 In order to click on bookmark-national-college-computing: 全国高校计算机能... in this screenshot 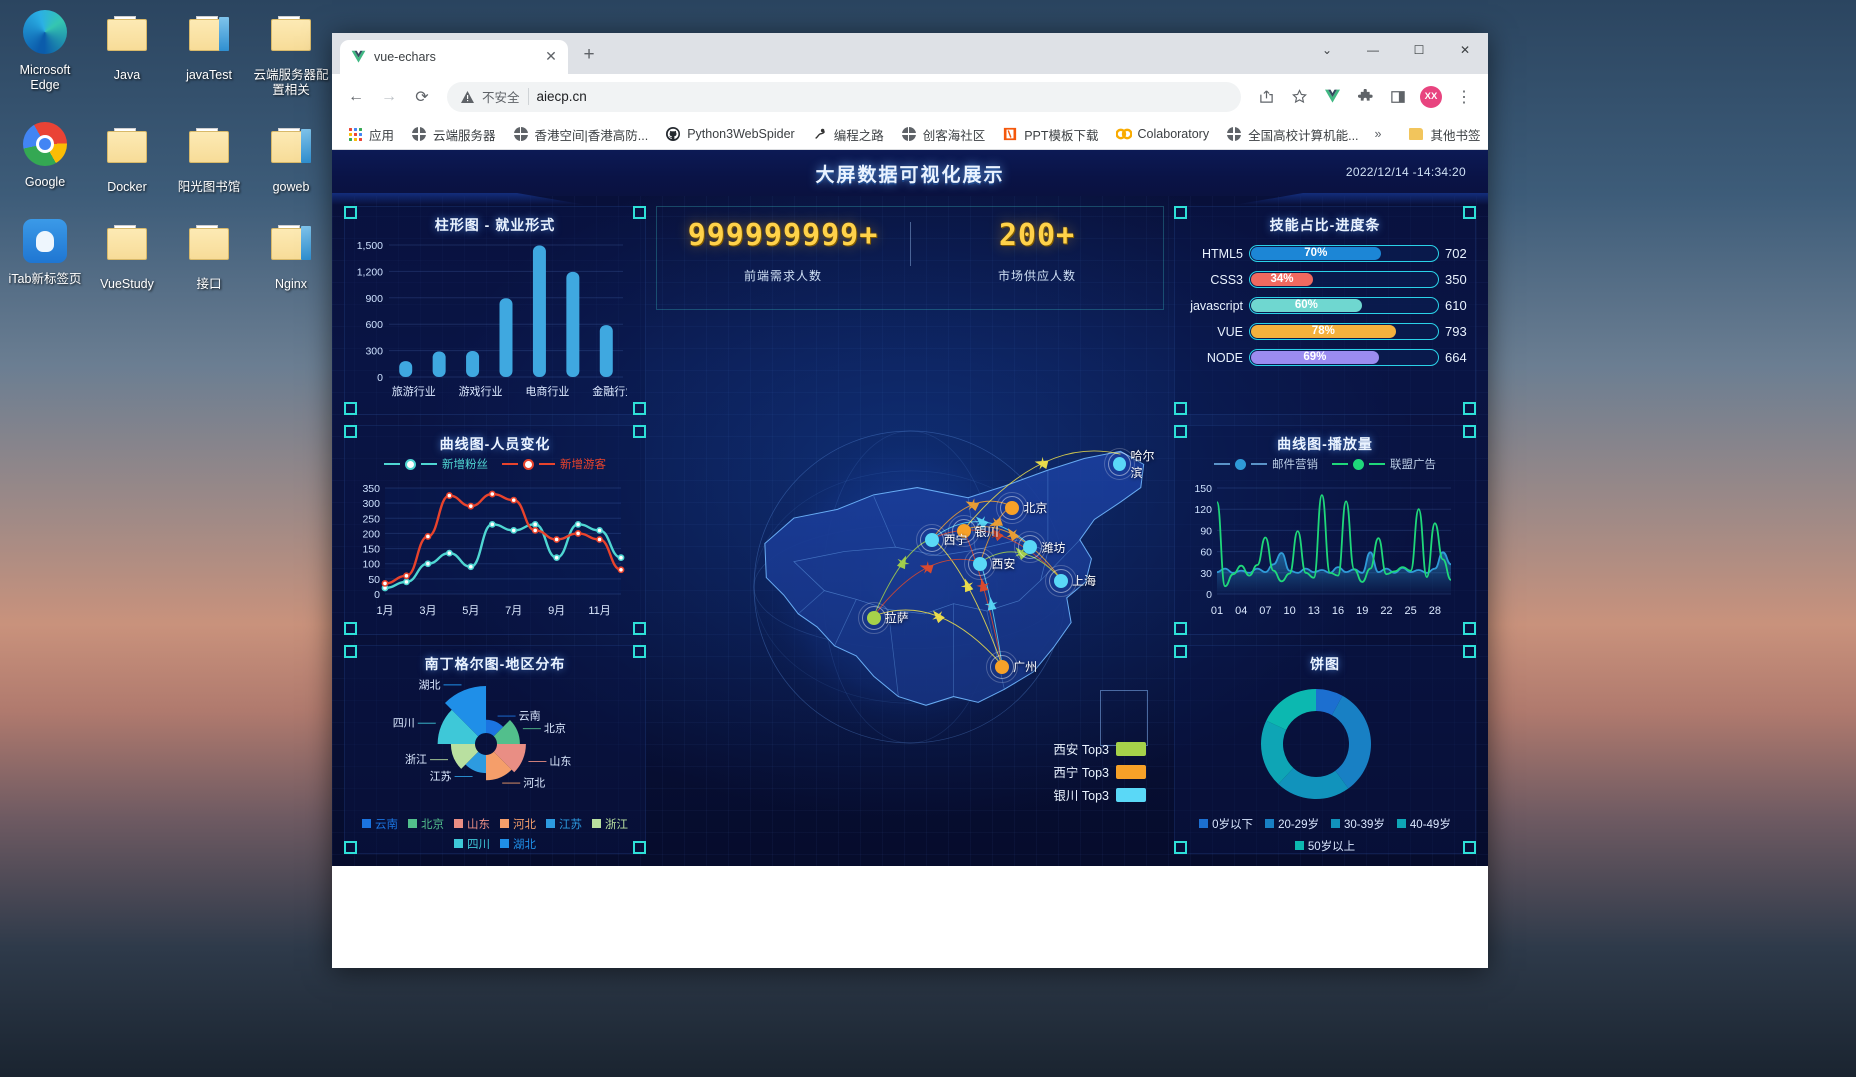, I will do `click(1292, 134)`.